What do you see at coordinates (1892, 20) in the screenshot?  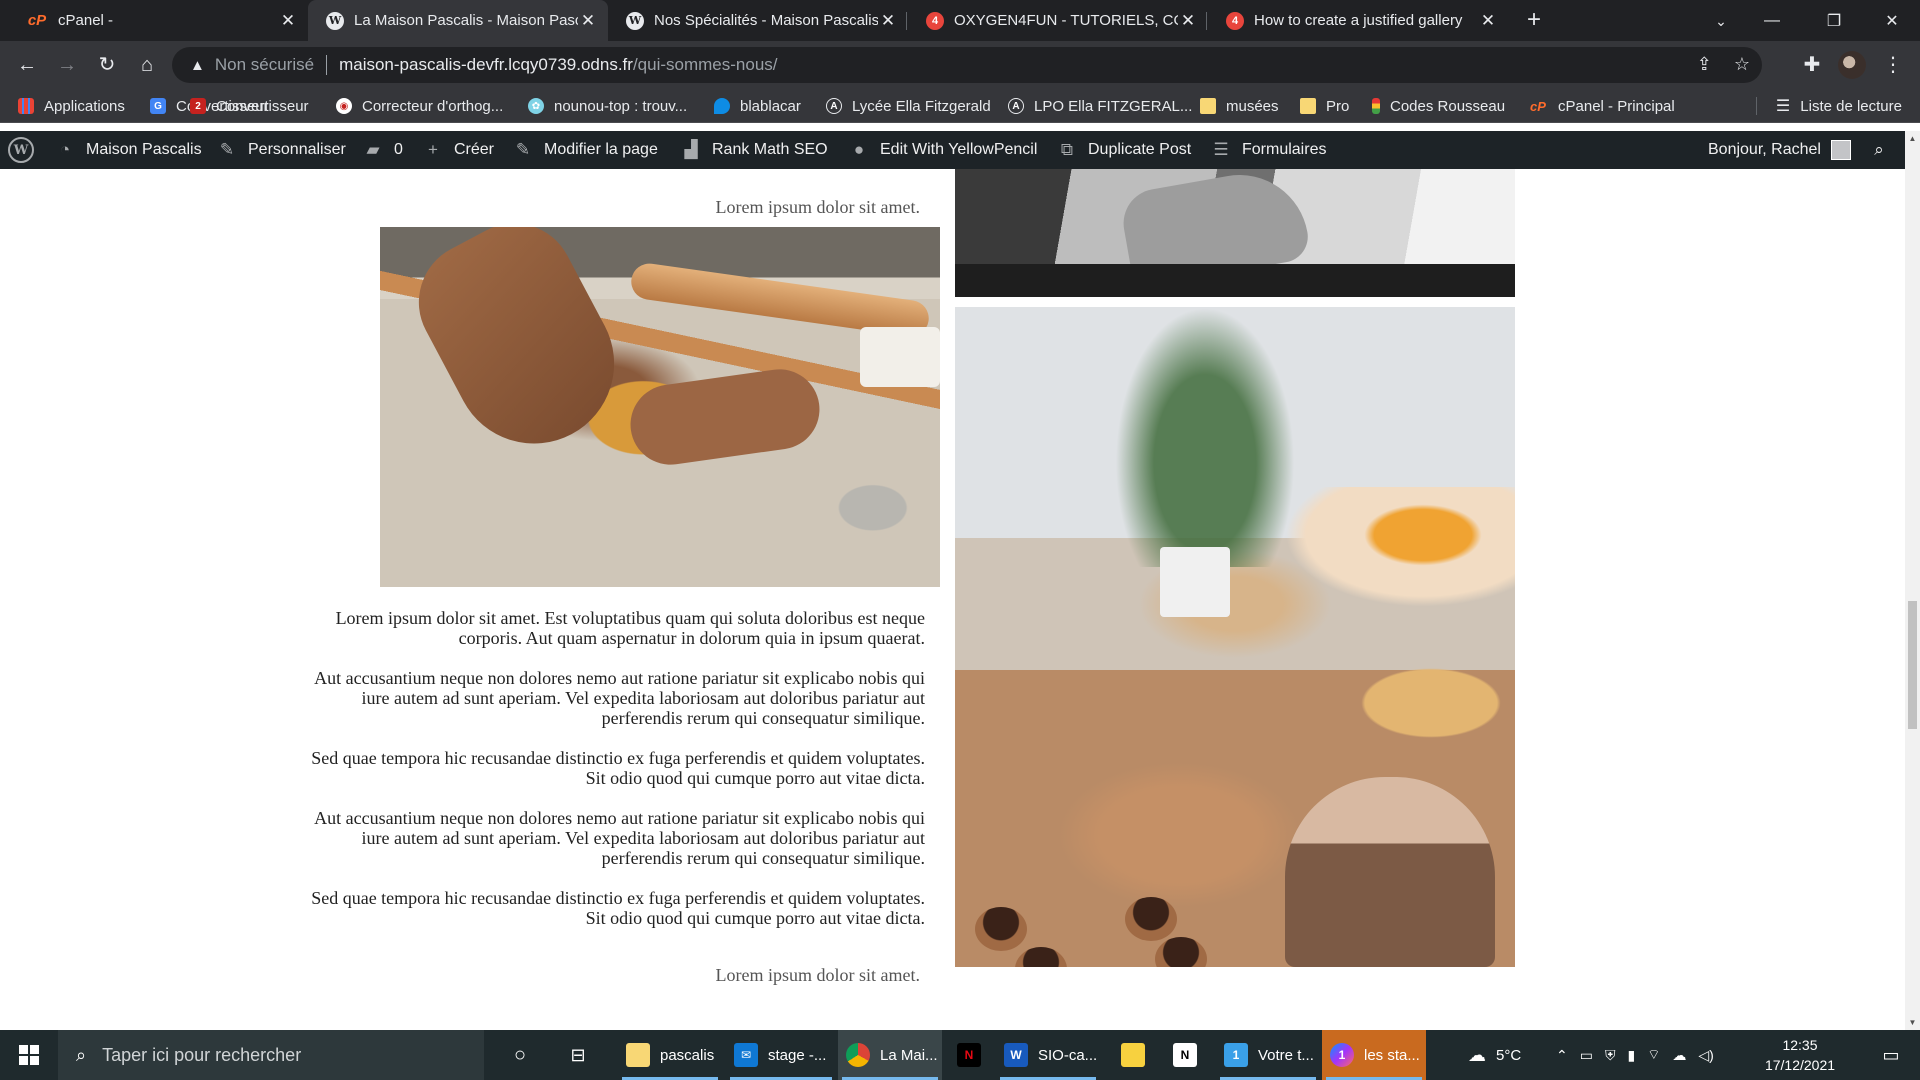 I see `close-window-button: ✕` at bounding box center [1892, 20].